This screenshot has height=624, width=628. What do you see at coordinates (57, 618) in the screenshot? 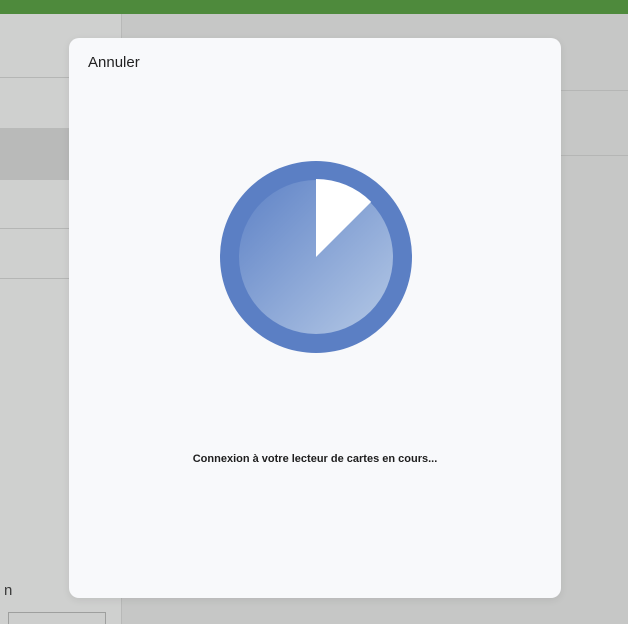
I see `background-input-box` at bounding box center [57, 618].